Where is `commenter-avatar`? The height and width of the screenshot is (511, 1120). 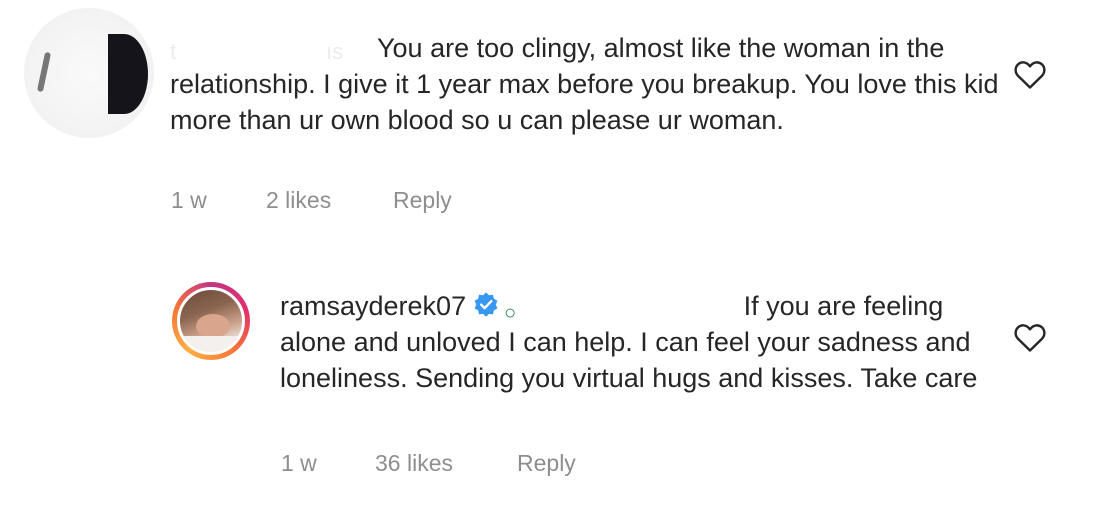
commenter-avatar is located at coordinates (89, 73).